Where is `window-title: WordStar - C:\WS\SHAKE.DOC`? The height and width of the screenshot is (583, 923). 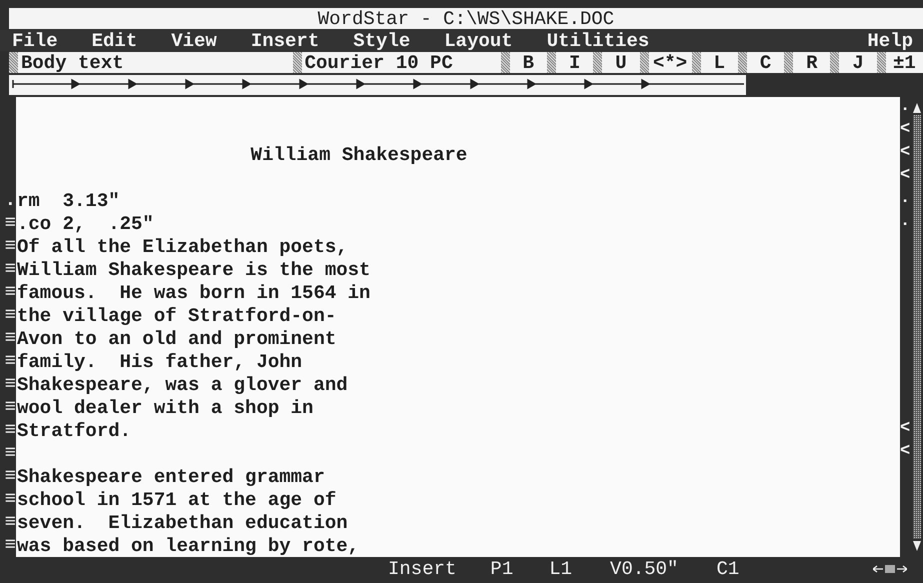
window-title: WordStar - C:\WS\SHAKE.DOC is located at coordinates (466, 19).